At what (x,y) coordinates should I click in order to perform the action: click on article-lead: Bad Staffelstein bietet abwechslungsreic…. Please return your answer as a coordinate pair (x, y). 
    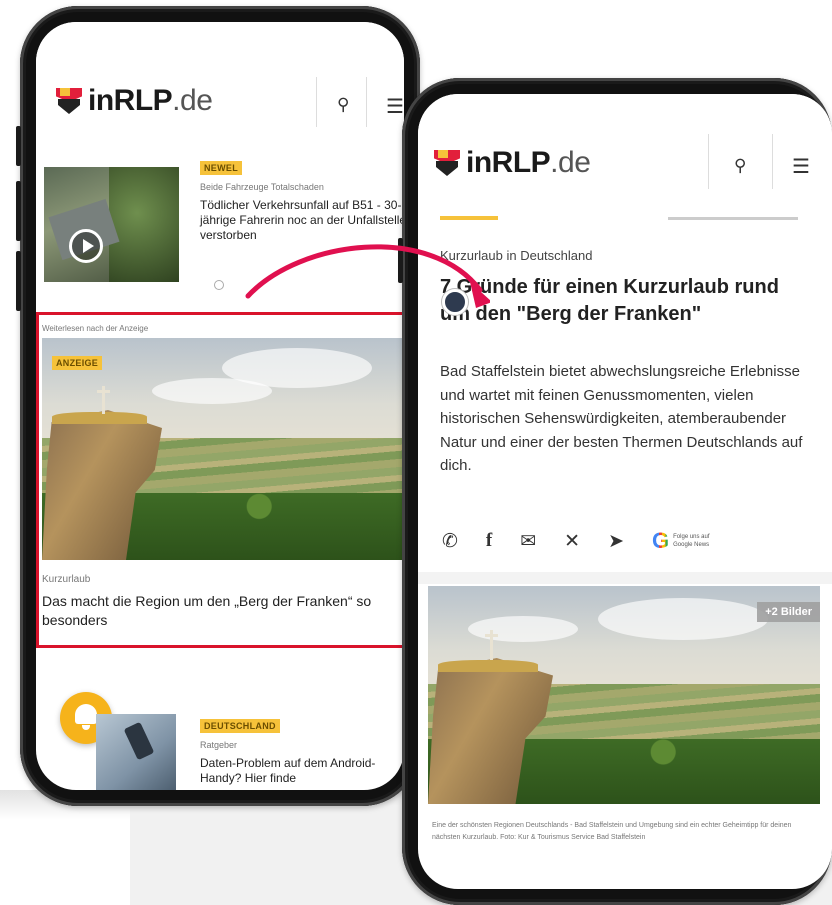
    Looking at the image, I should click on (621, 418).